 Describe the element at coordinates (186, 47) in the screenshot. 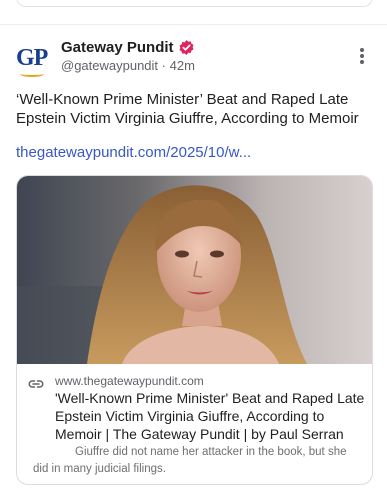

I see `verified-badge-icon` at that location.